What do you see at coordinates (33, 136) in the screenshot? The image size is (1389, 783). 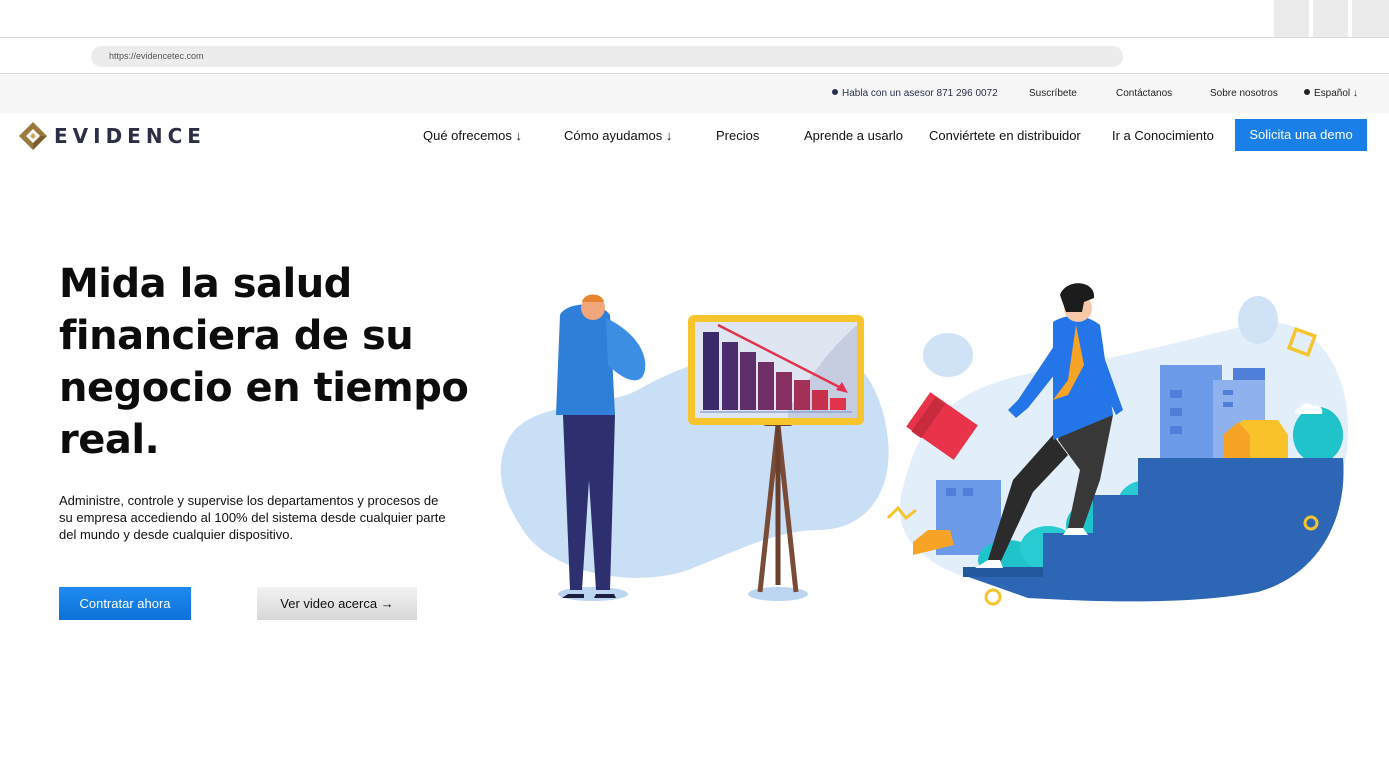 I see `logo-mark-icon` at bounding box center [33, 136].